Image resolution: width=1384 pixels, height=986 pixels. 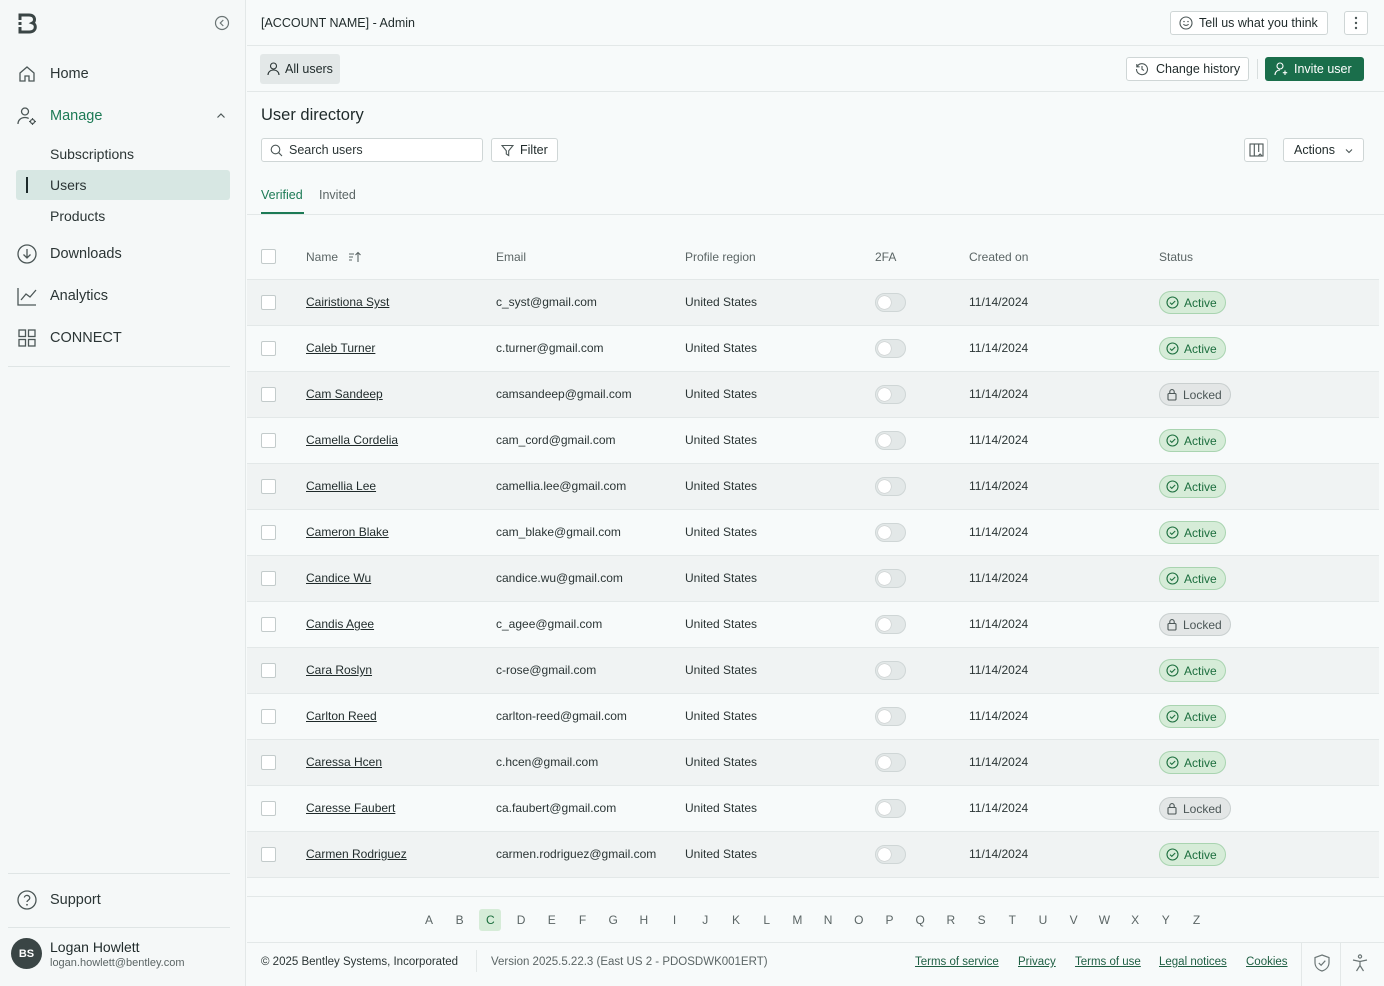 What do you see at coordinates (341, 486) in the screenshot?
I see `user-name-link: Camellia Lee` at bounding box center [341, 486].